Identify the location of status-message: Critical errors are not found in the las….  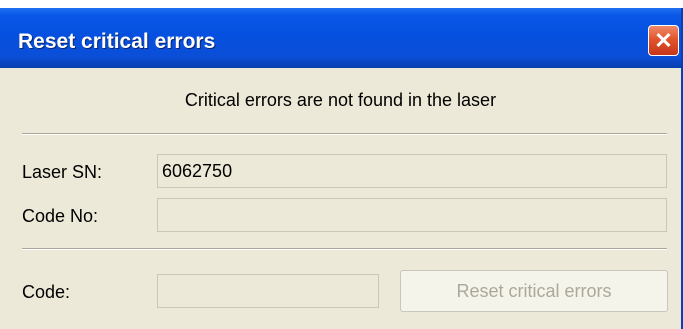
(340, 100).